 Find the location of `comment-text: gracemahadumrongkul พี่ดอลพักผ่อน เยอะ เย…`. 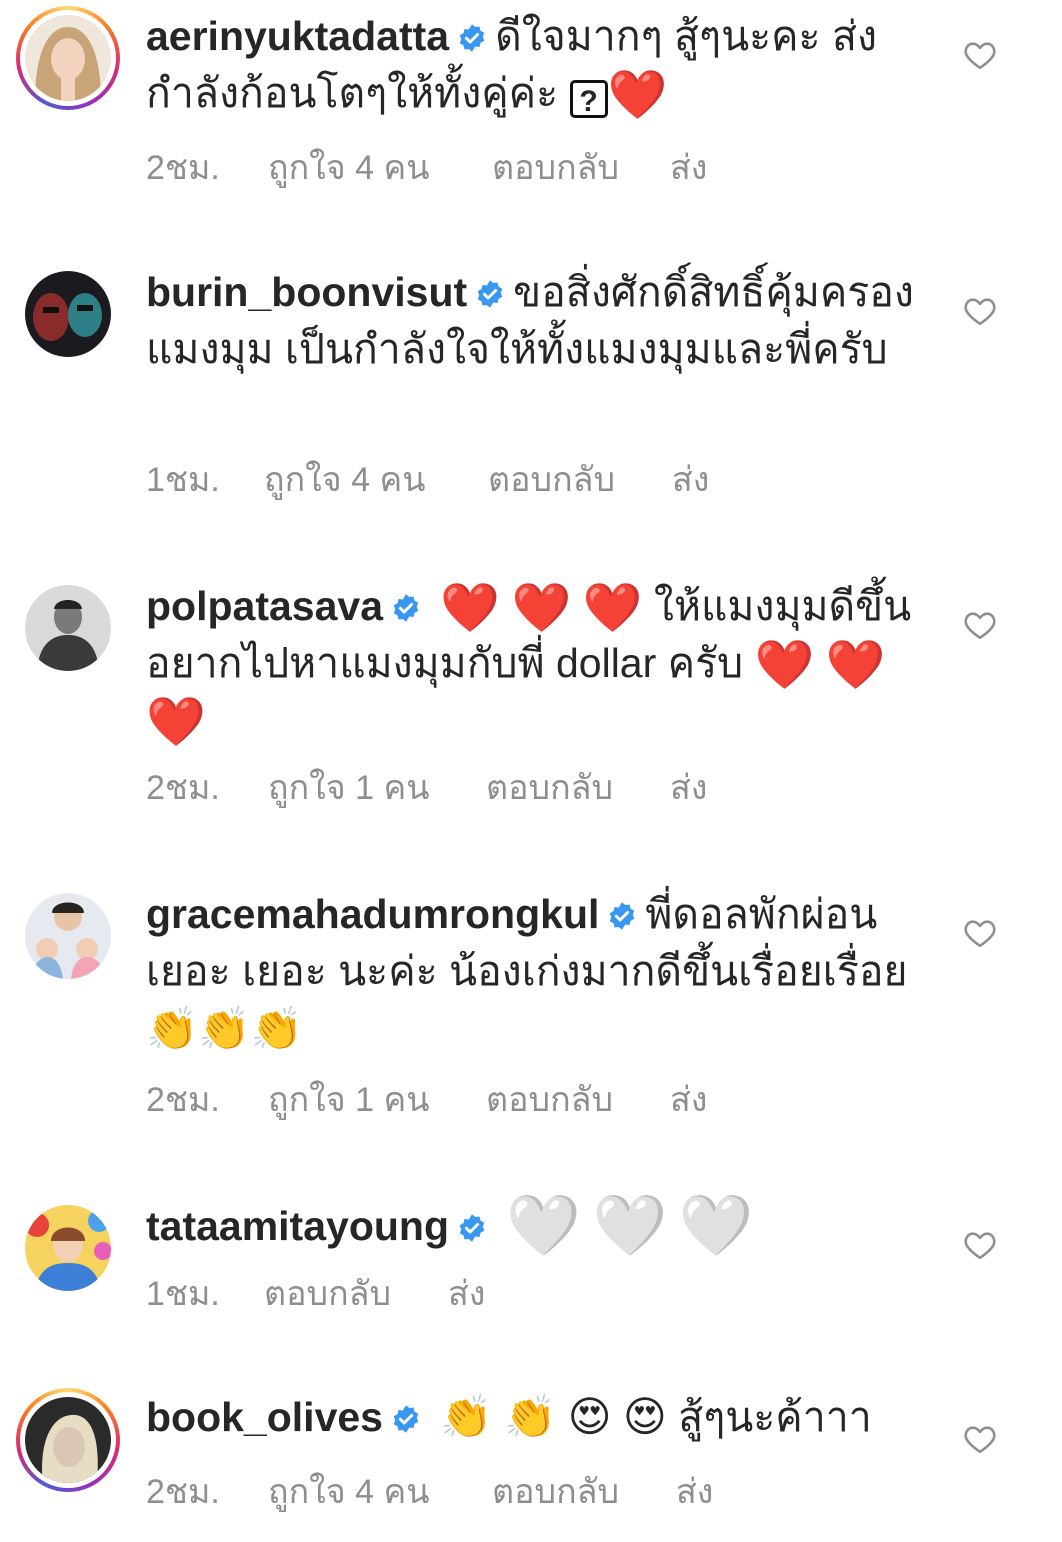

comment-text: gracemahadumrongkul พี่ดอลพักผ่อน เยอะ เย… is located at coordinates (531, 972).